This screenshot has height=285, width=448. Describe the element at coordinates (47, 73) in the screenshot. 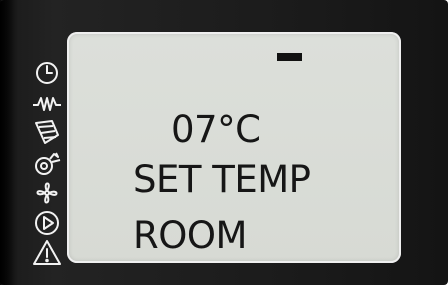

I see `clock-icon` at that location.